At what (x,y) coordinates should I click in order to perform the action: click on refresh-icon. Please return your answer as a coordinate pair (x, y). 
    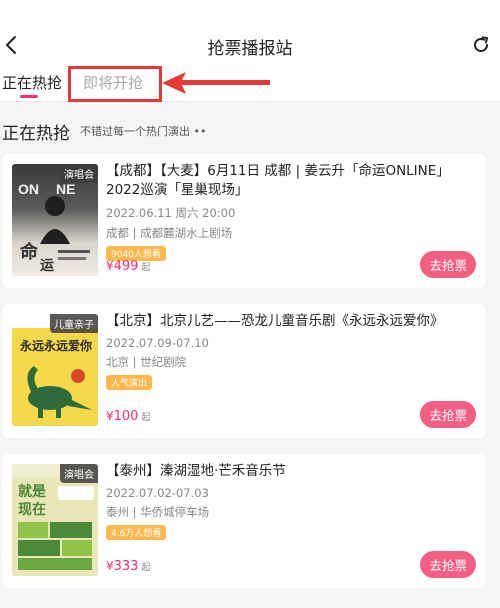
    Looking at the image, I should click on (481, 45).